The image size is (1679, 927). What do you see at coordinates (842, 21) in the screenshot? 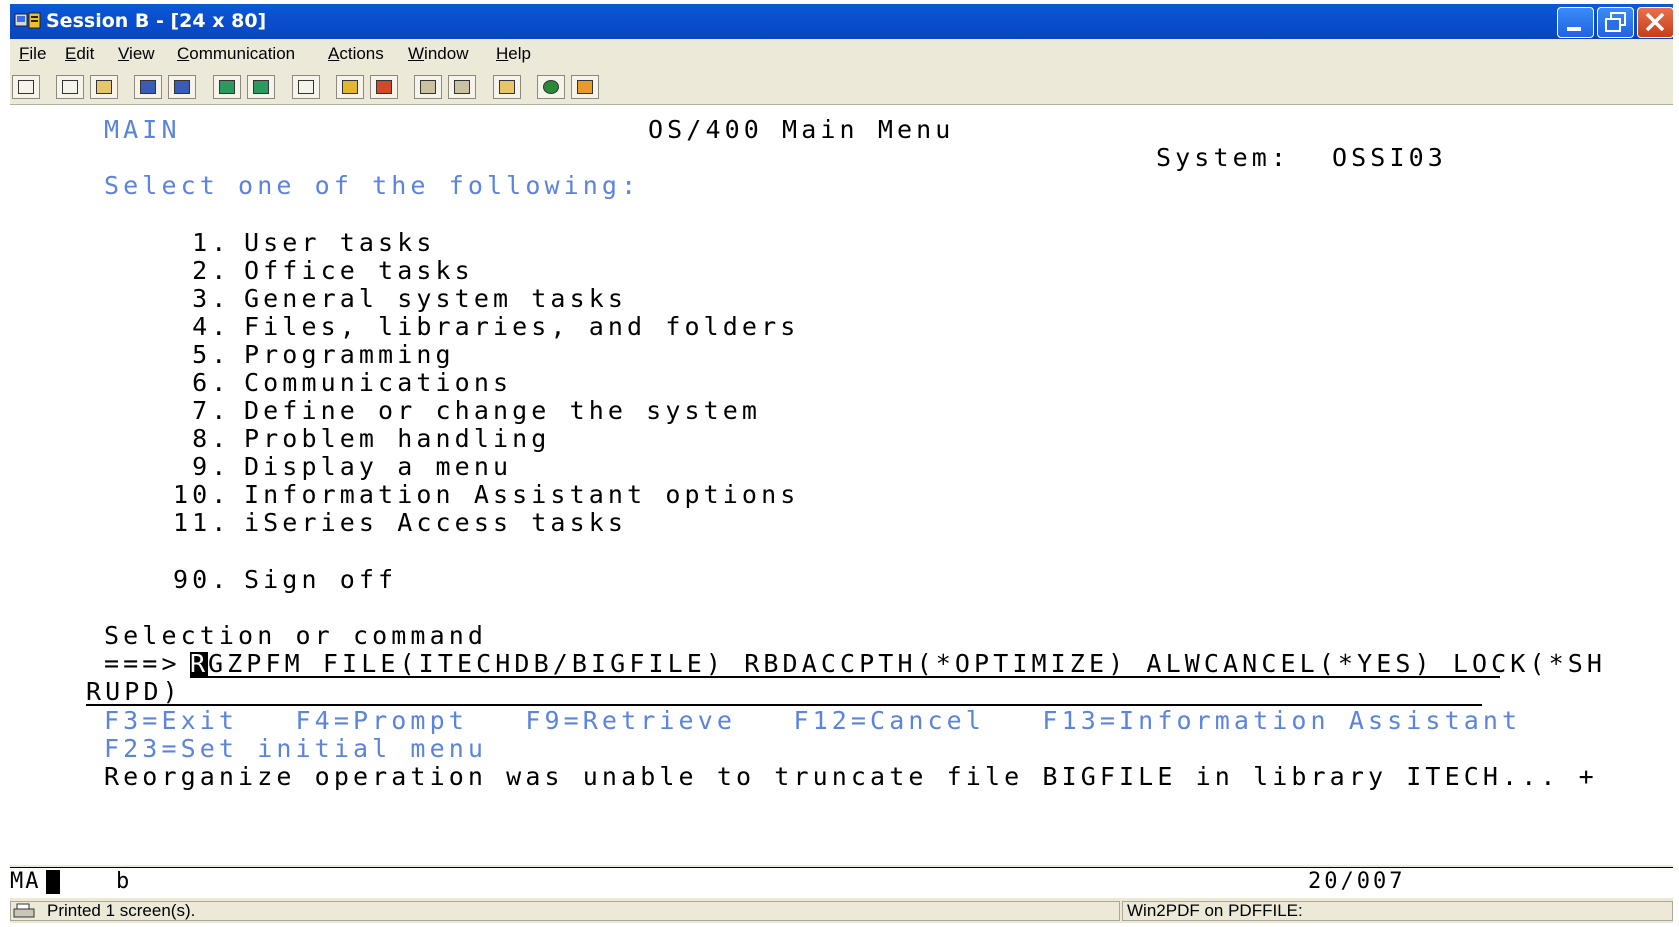
I see `title-bar: Session B - [24 x 80]` at bounding box center [842, 21].